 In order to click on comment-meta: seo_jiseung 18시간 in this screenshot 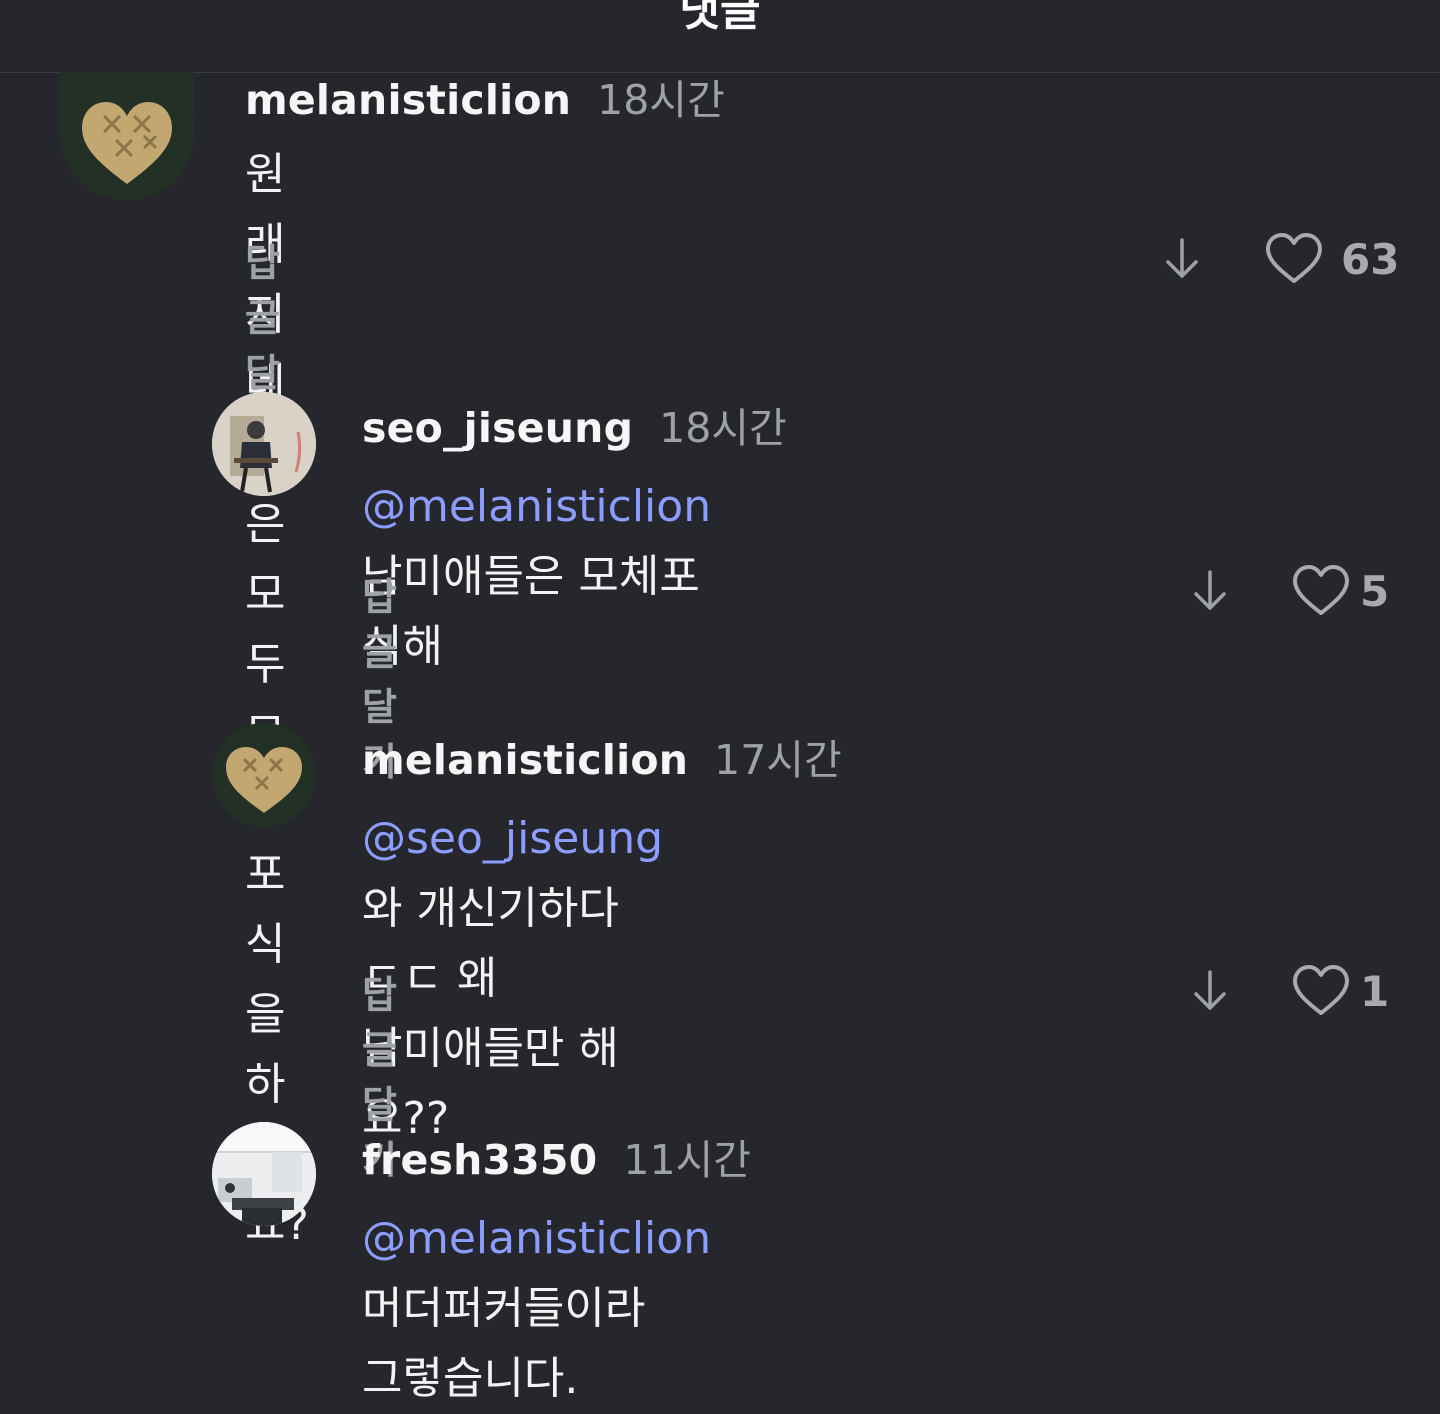, I will do `click(574, 424)`.